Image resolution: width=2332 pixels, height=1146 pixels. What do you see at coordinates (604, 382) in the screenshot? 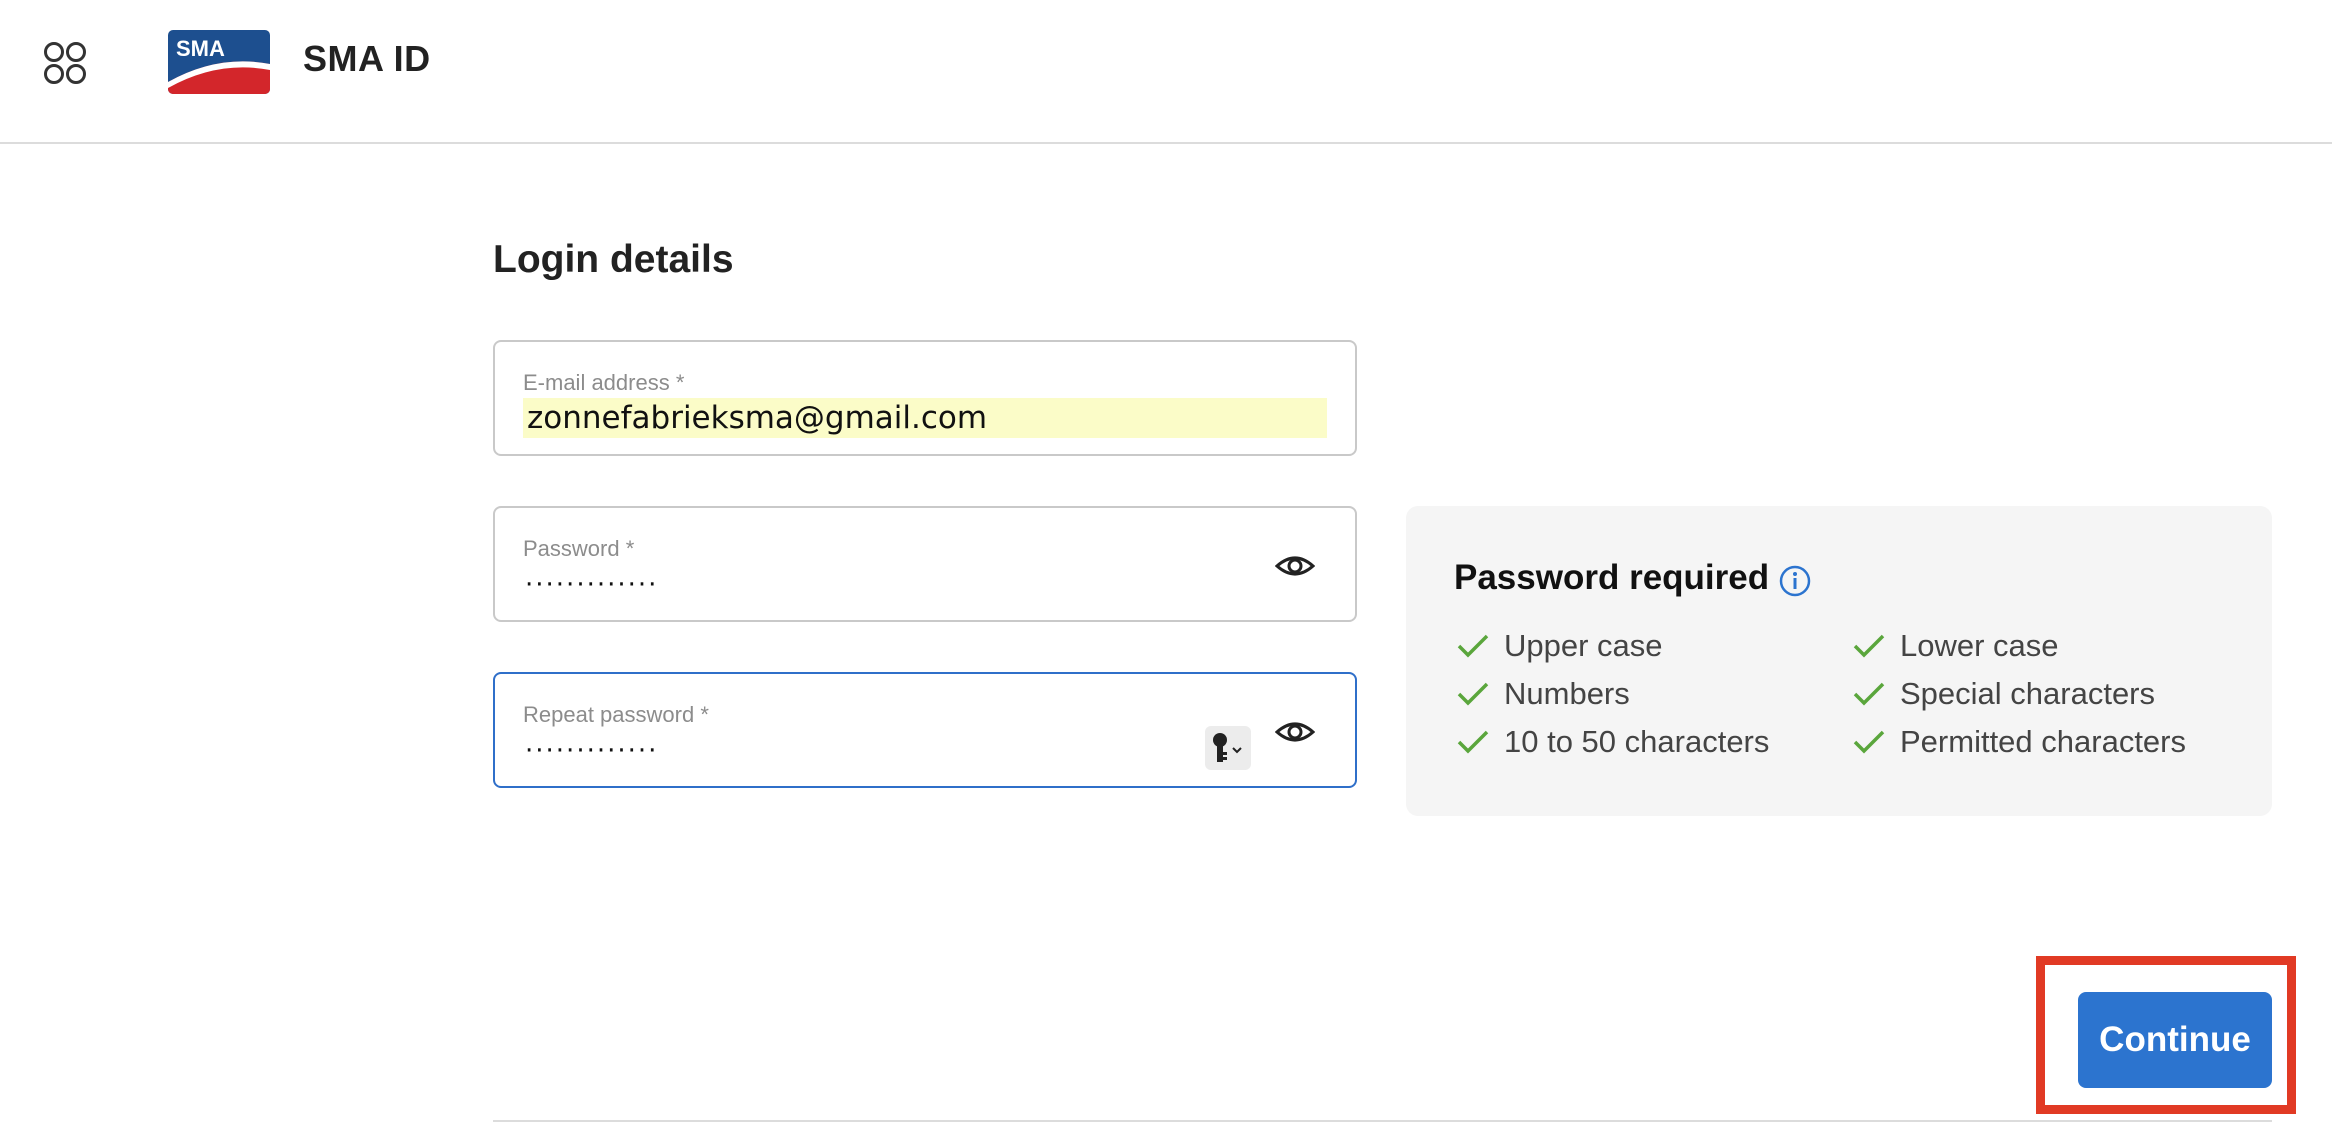
I see `email-label: E-mail address *` at bounding box center [604, 382].